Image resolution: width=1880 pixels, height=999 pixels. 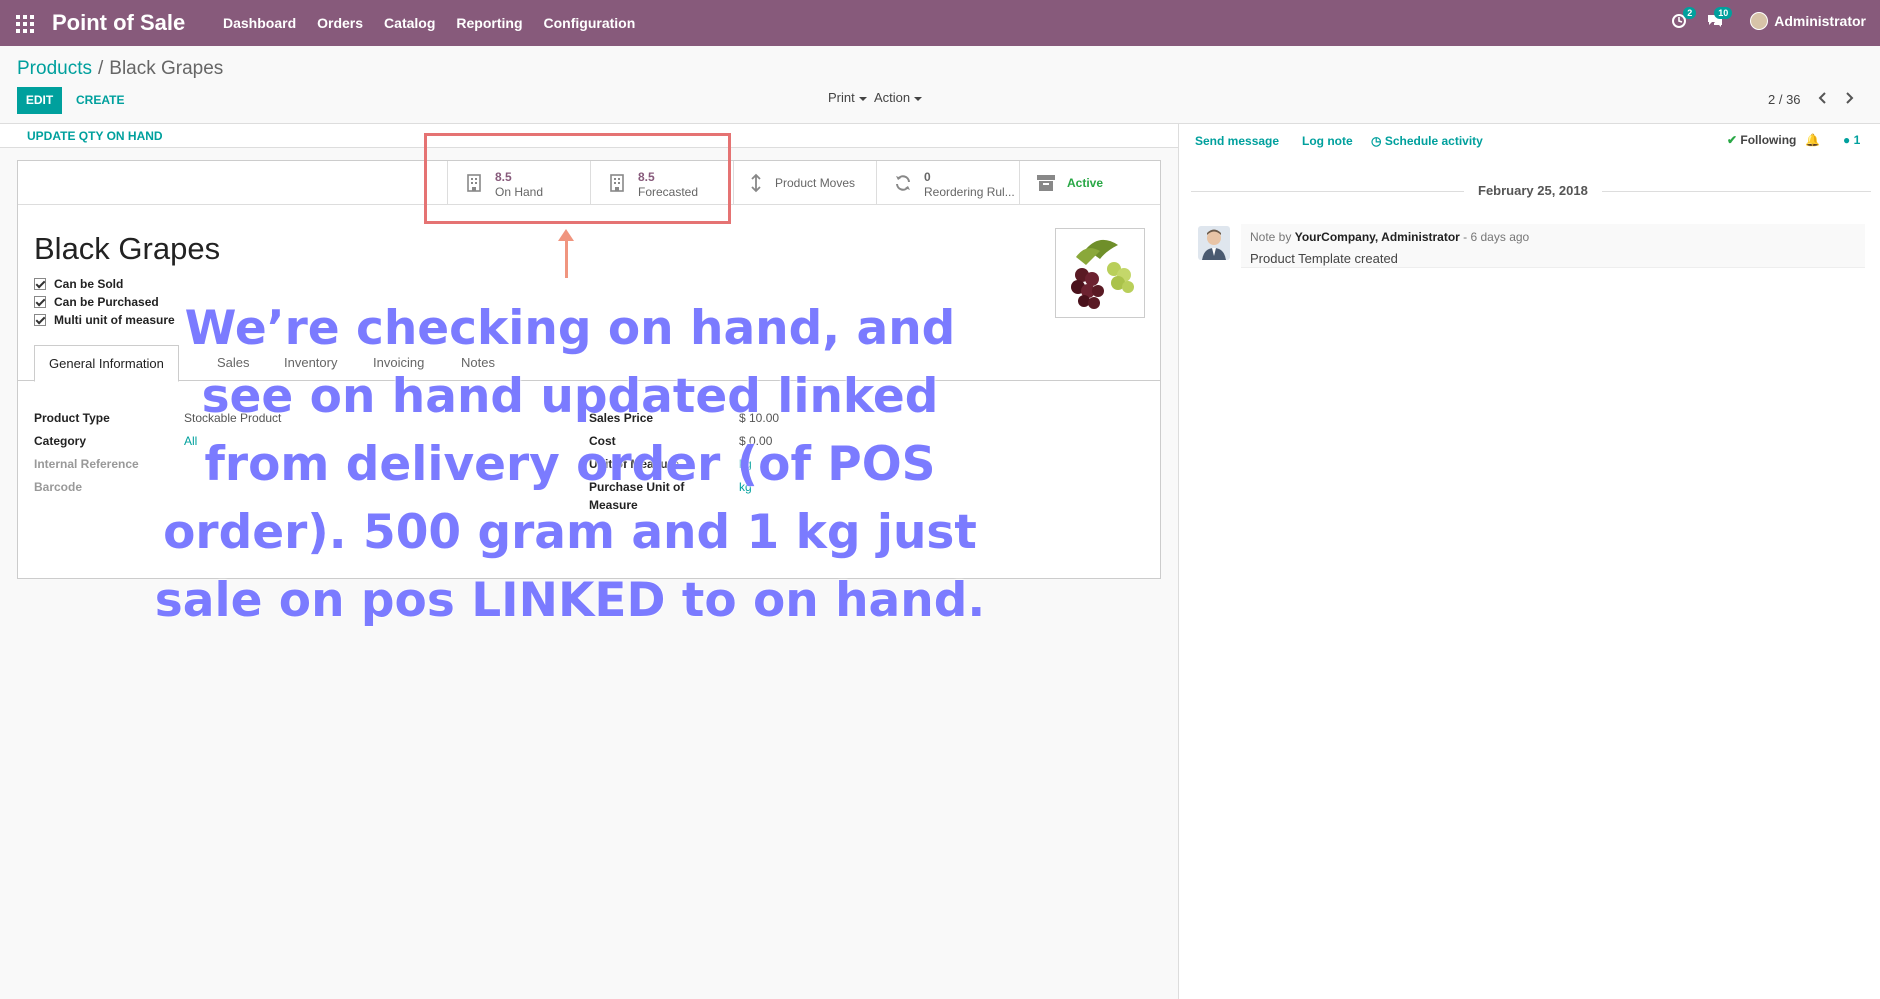 I want to click on breadcrumb-products: Products, so click(x=54, y=68).